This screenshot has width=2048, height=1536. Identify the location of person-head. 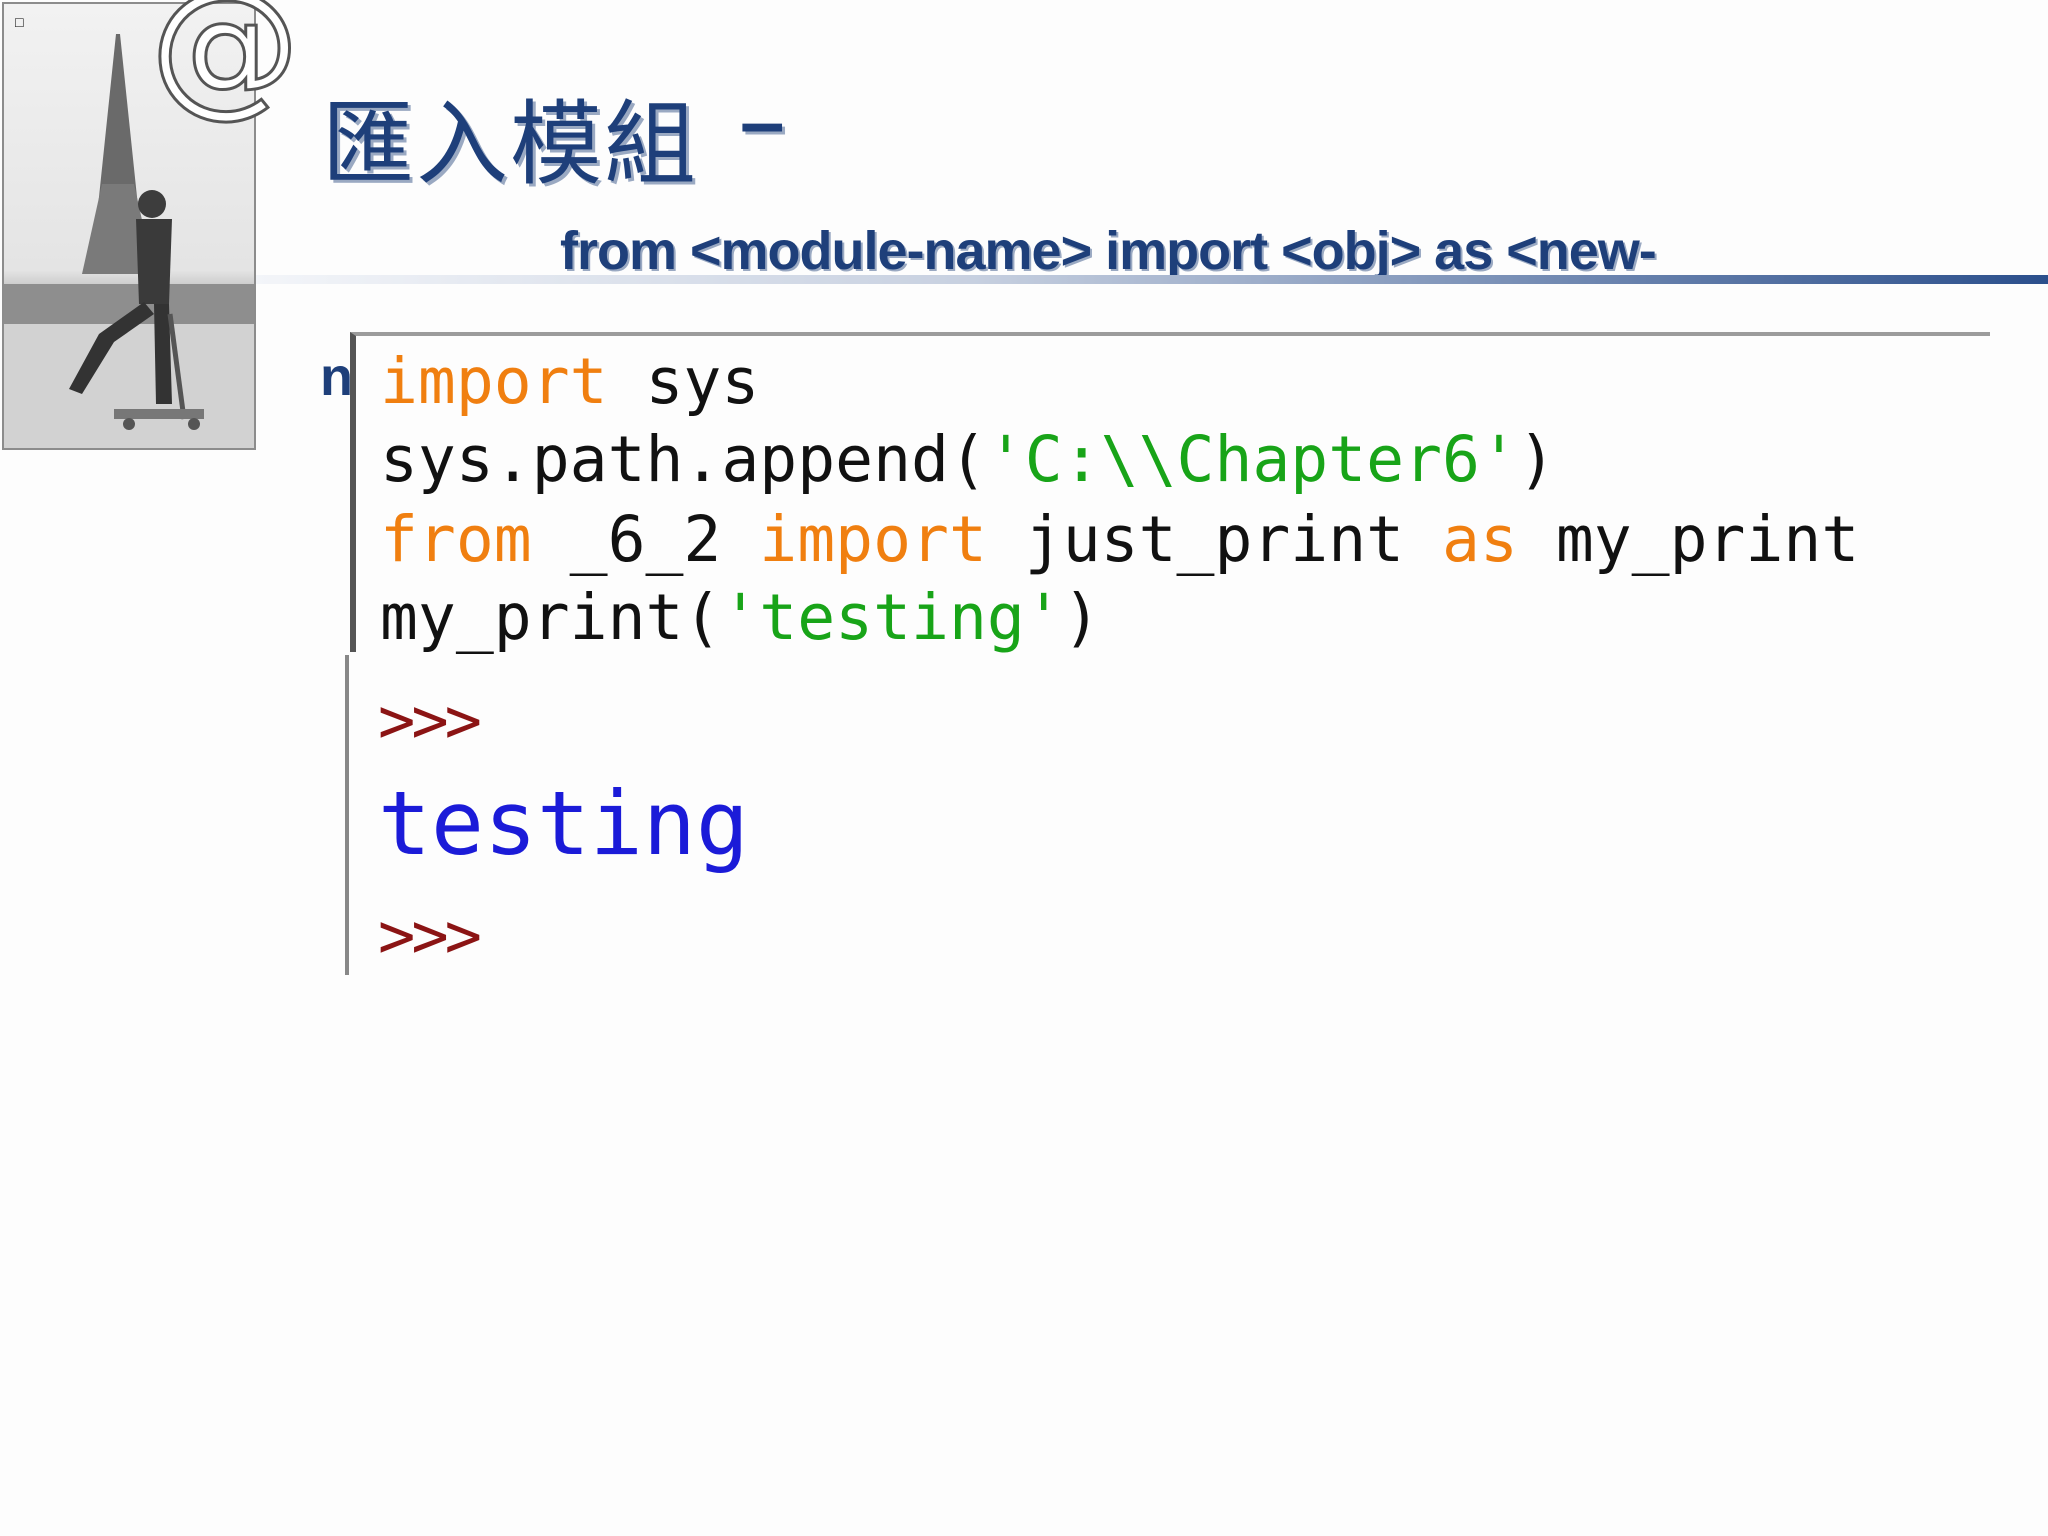
(152, 204).